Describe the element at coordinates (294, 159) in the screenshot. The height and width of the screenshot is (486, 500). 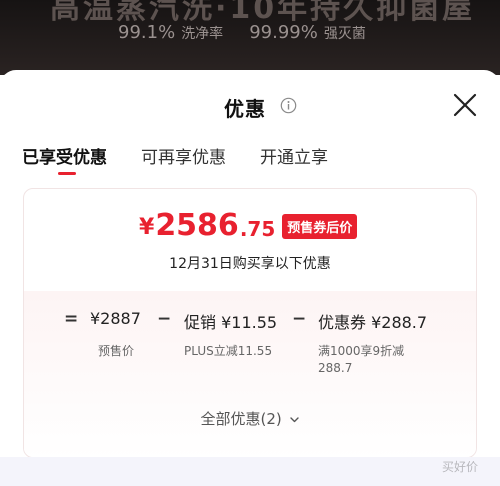
I see `tab-activate-now: 开通立享` at that location.